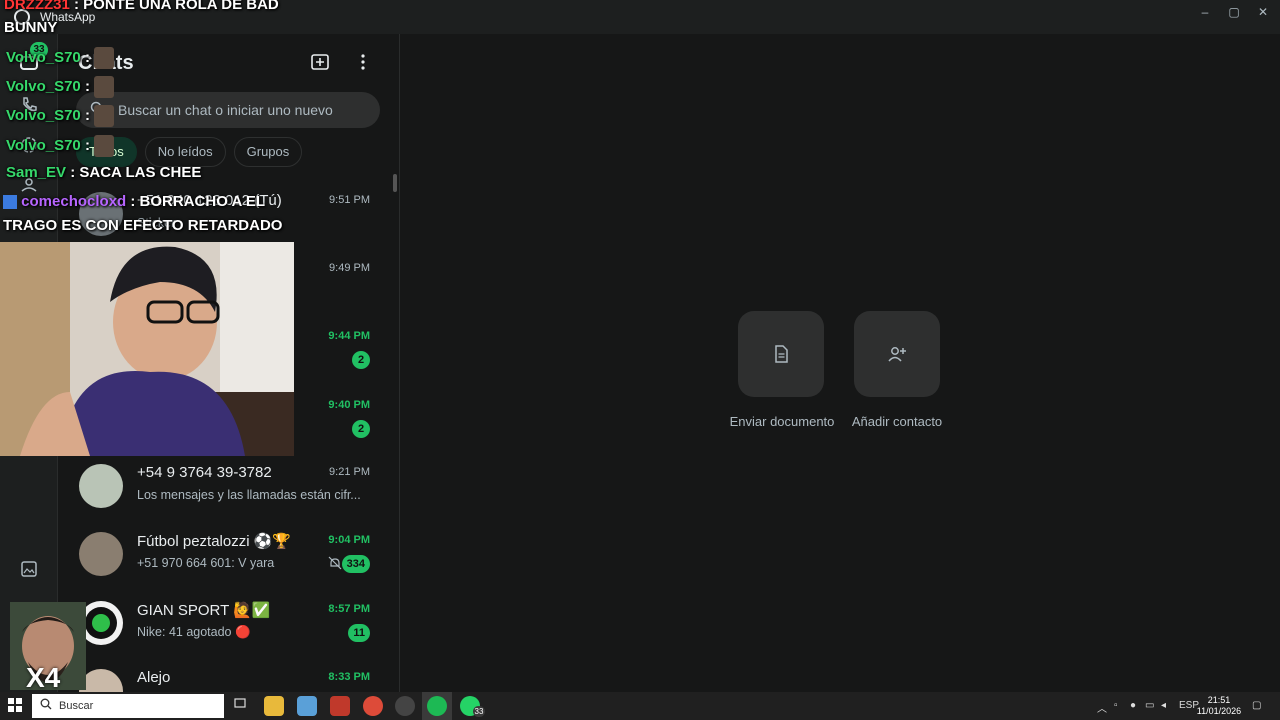 The image size is (1280, 720). Describe the element at coordinates (136, 172) in the screenshot. I see `stream-text: : SACA LAS CHEE` at that location.